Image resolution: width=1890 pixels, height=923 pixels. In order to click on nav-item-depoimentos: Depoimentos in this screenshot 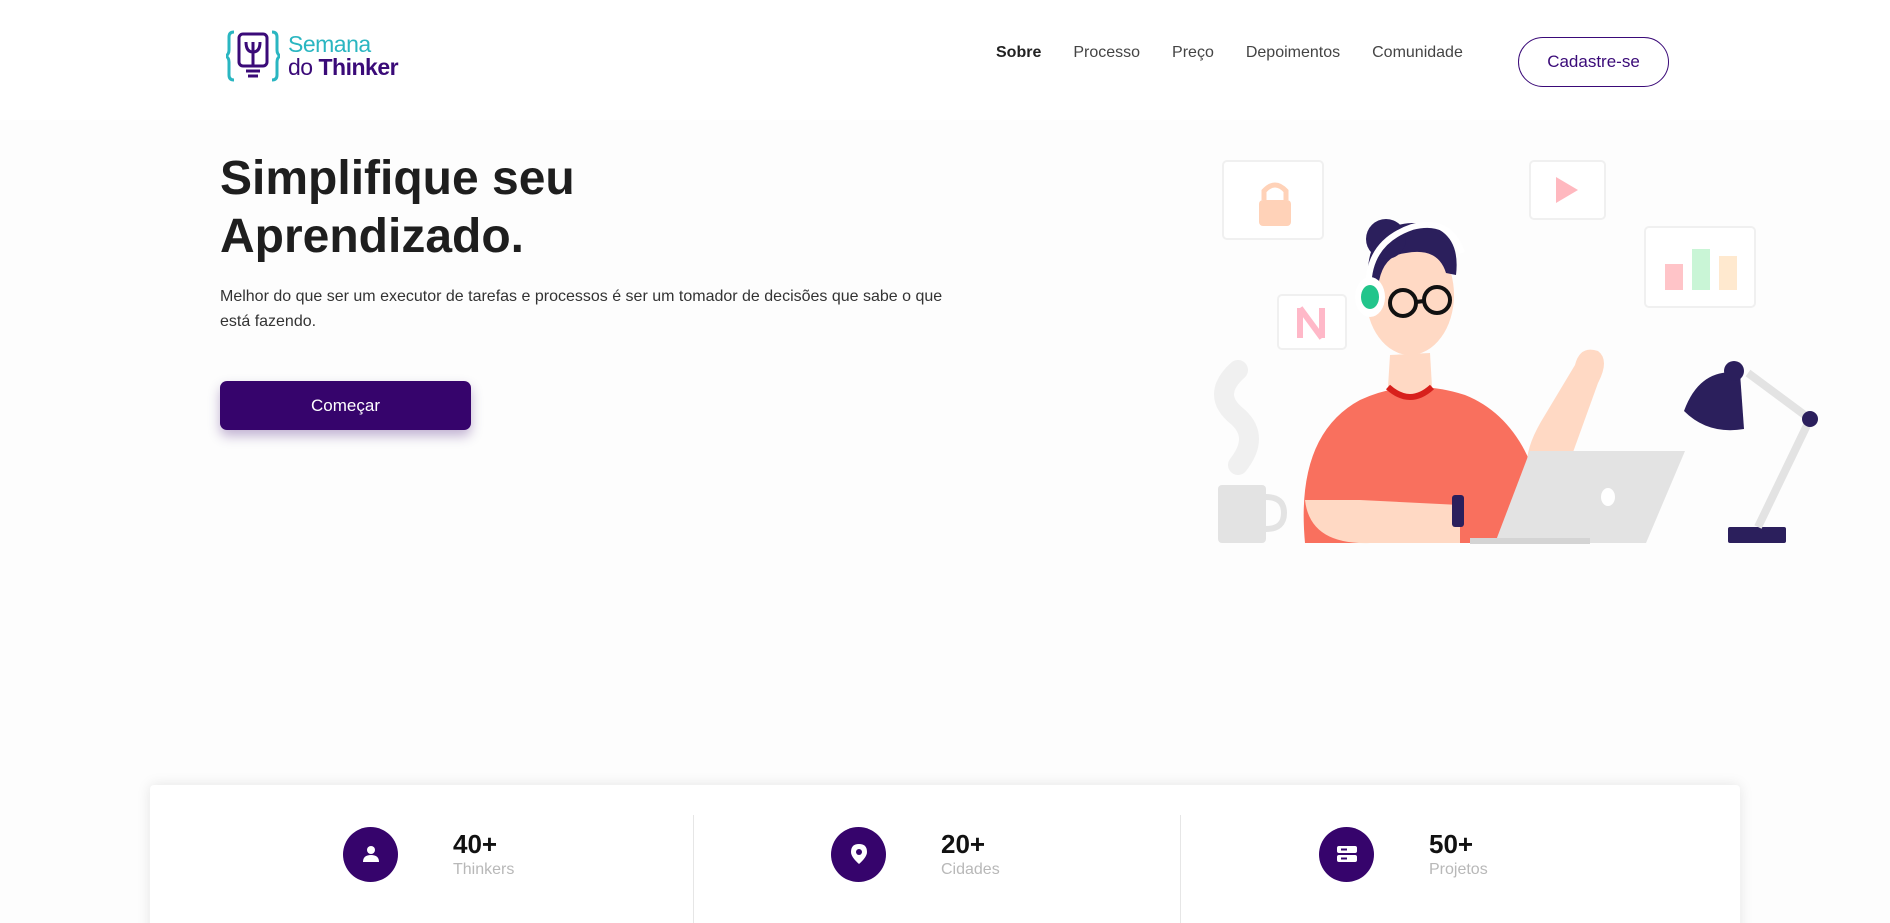, I will do `click(1293, 53)`.